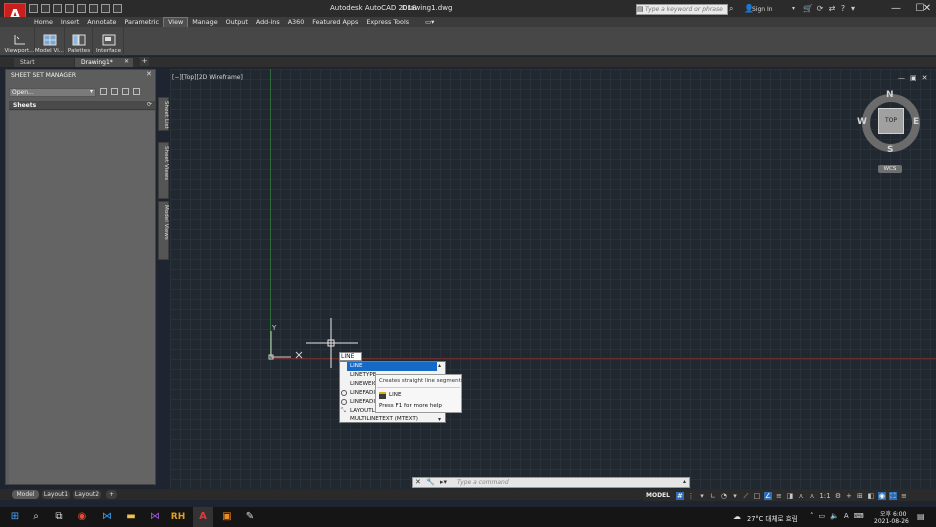 The width and height of the screenshot is (936, 527). Describe the element at coordinates (250, 517) in the screenshot. I see `paint-icon: ✎` at that location.